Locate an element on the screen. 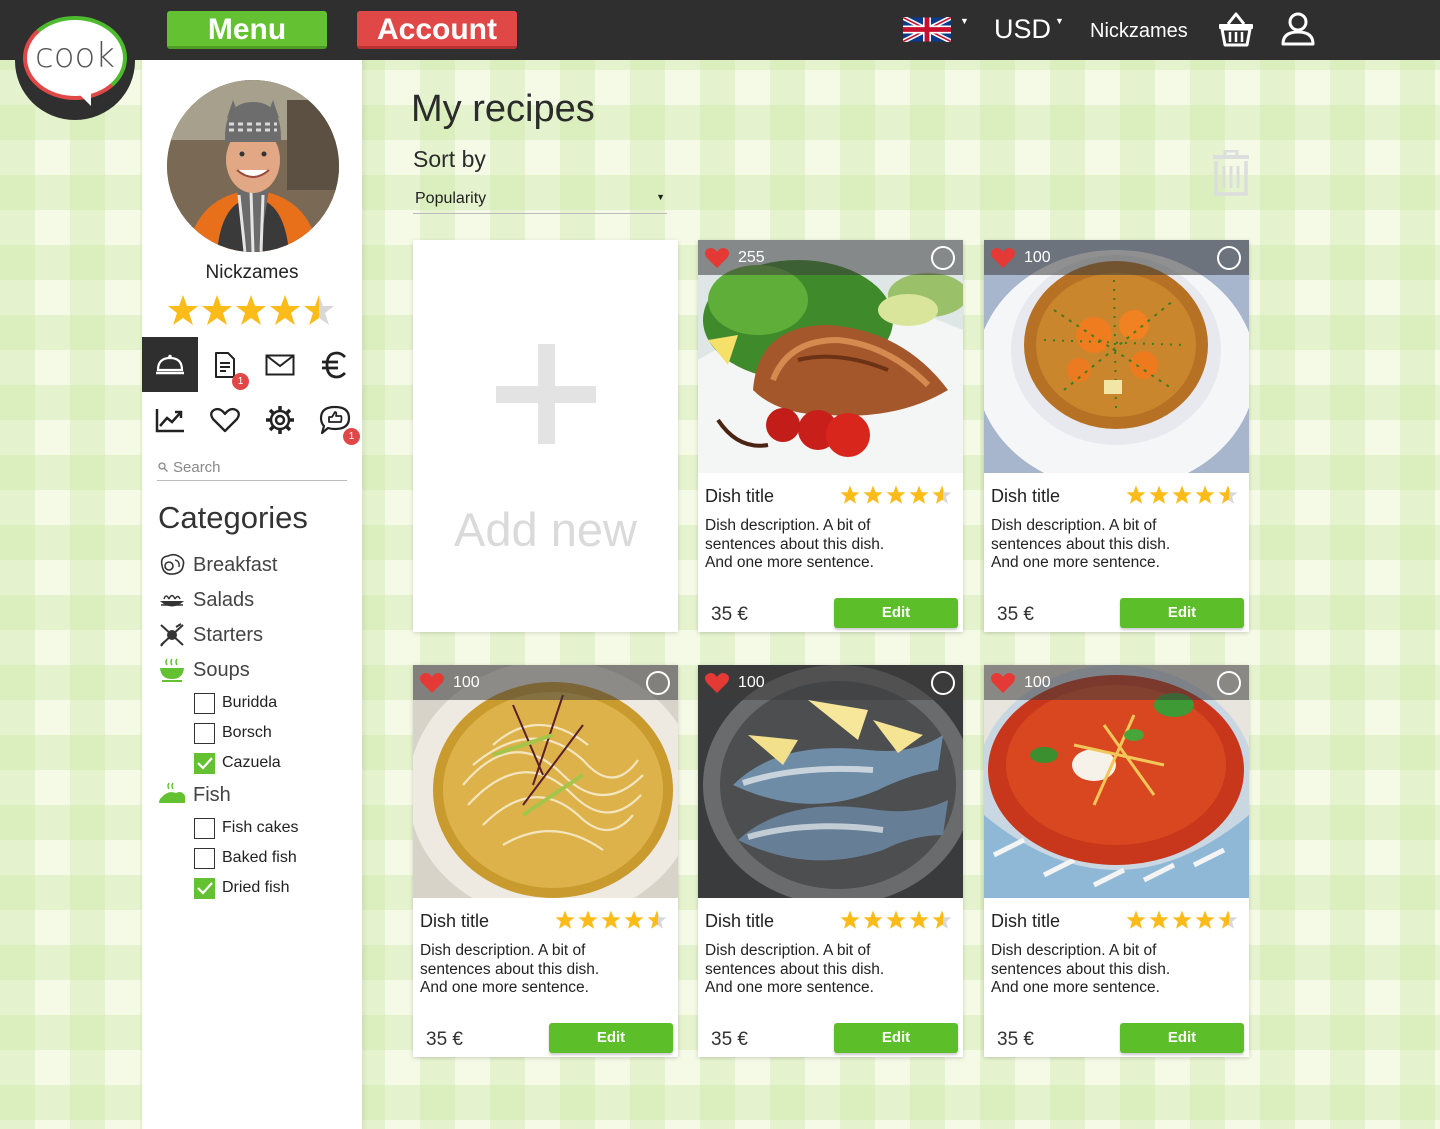 The width and height of the screenshot is (1440, 1129). nav-reviews: 1 is located at coordinates (335, 419).